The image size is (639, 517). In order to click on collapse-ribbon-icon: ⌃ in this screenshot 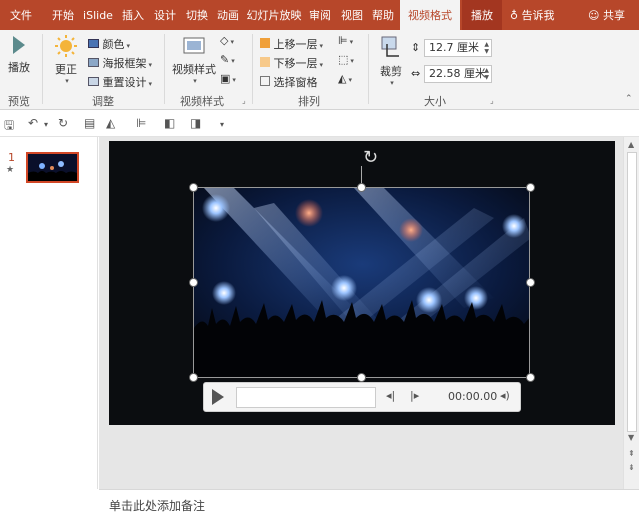, I will do `click(629, 99)`.